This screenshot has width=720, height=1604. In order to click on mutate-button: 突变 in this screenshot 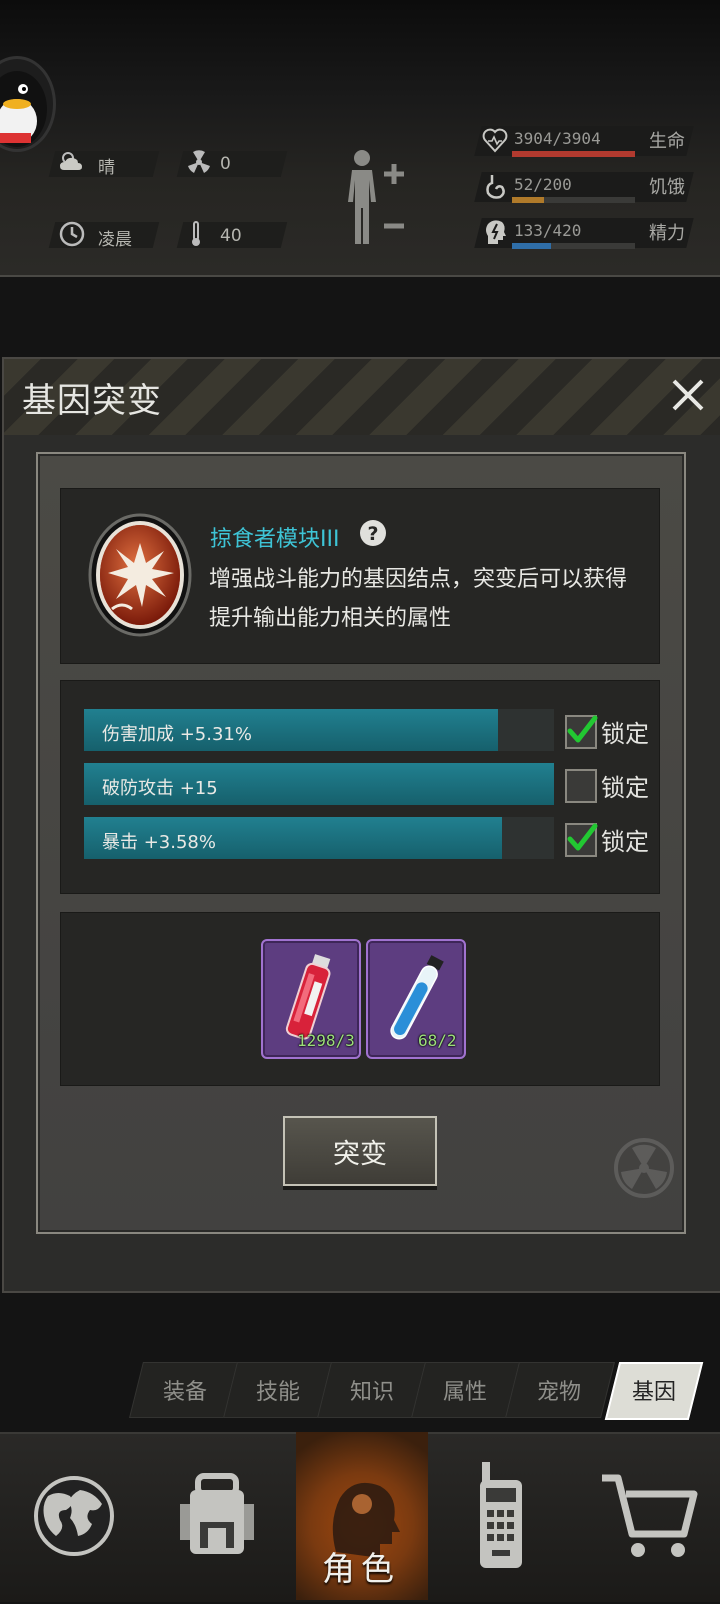, I will do `click(360, 1151)`.